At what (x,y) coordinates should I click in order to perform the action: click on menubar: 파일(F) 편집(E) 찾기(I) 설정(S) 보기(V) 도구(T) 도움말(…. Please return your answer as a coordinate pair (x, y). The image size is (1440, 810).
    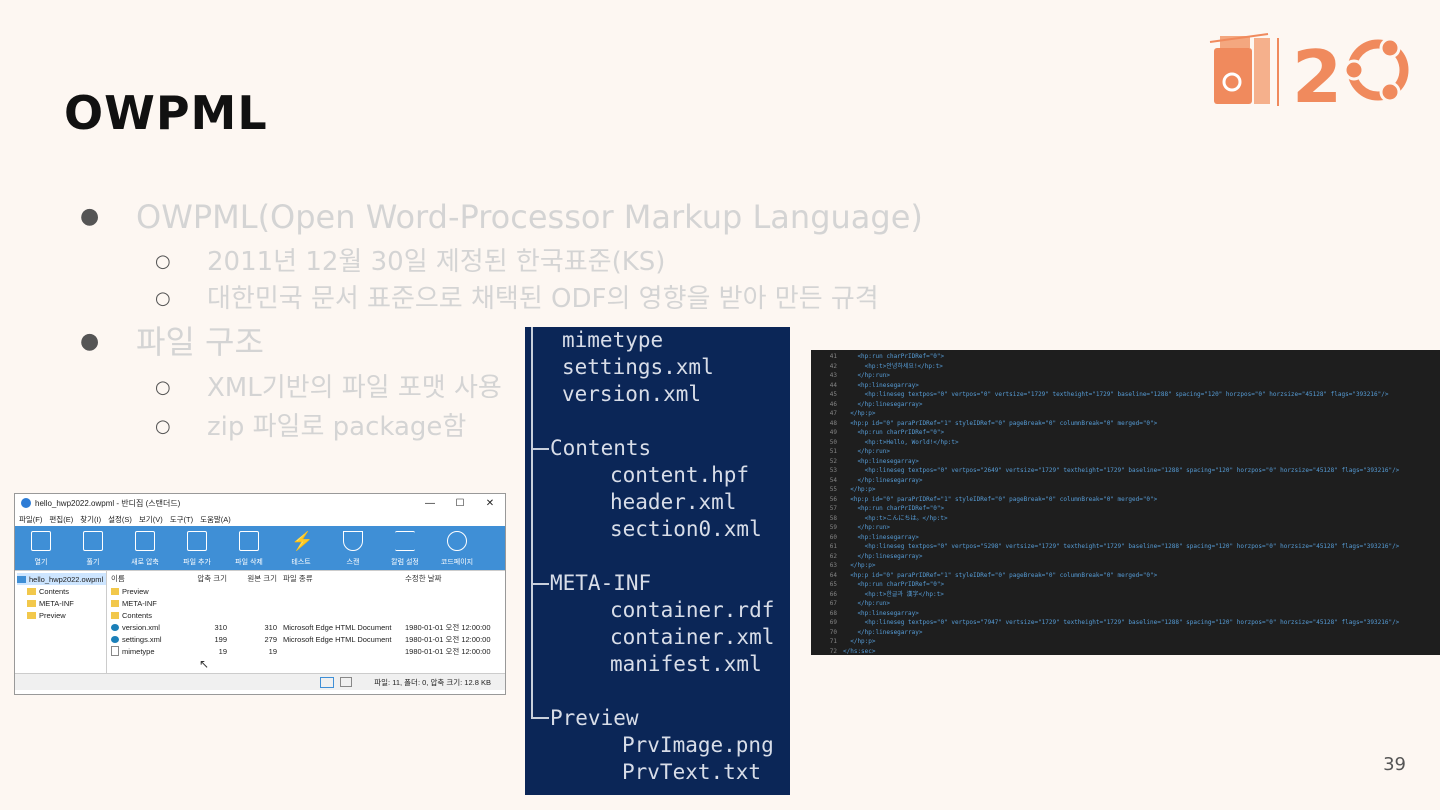
    Looking at the image, I should click on (260, 519).